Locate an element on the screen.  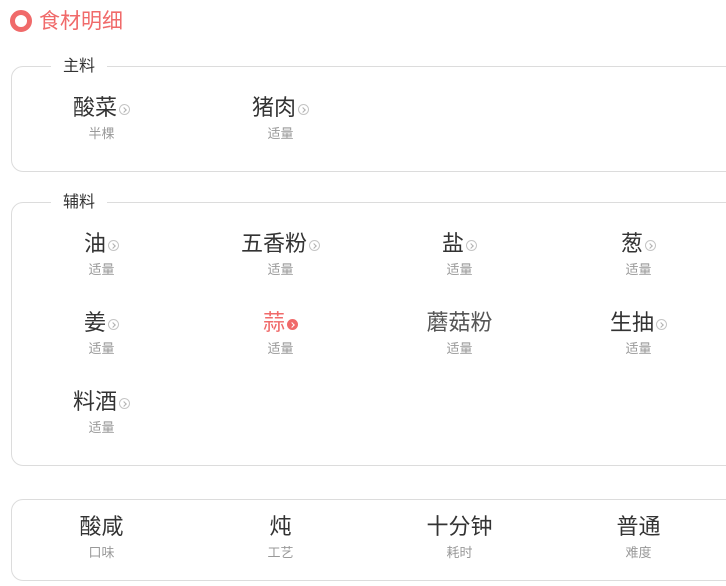
ingredient-item: 酸菜 半棵 is located at coordinates (101, 118).